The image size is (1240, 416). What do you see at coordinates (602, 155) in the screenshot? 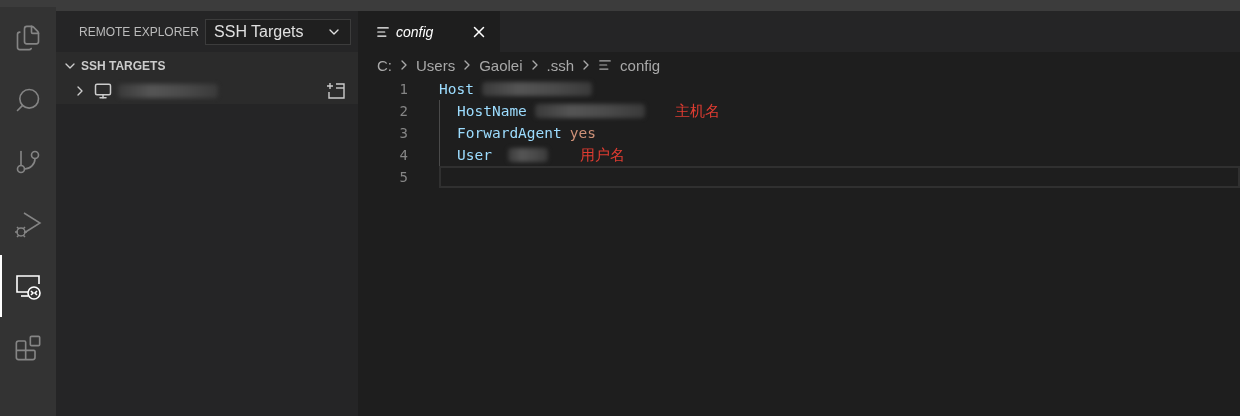
I see `annotation-text: 用户名` at bounding box center [602, 155].